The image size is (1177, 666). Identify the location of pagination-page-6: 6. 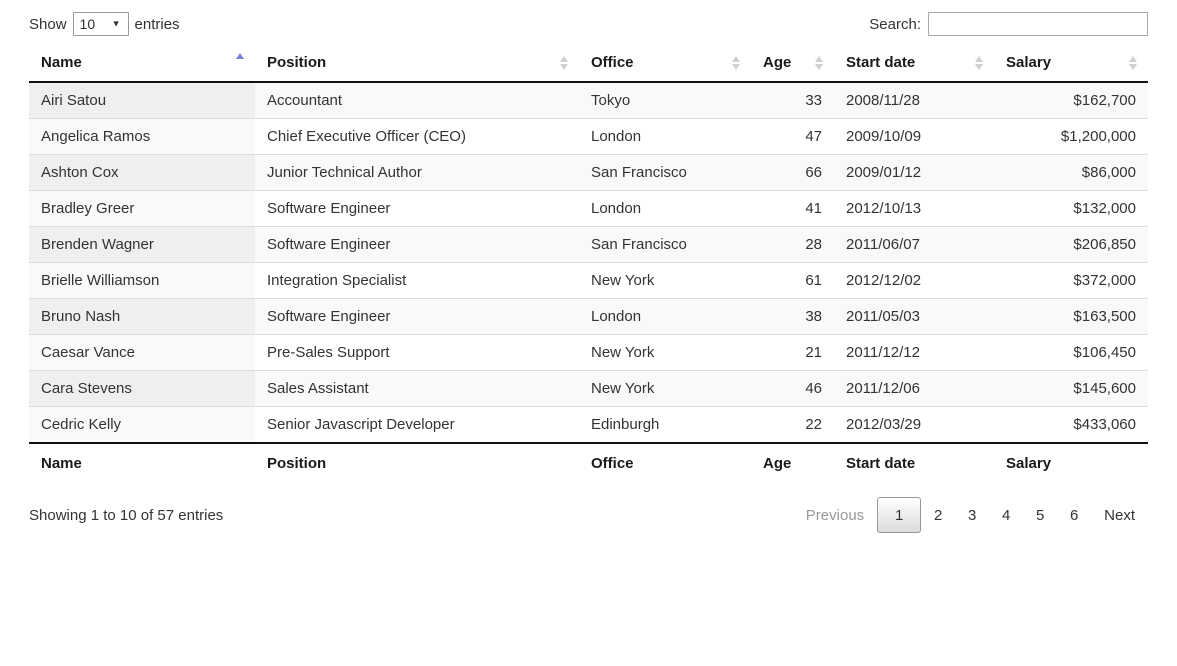
(1074, 515).